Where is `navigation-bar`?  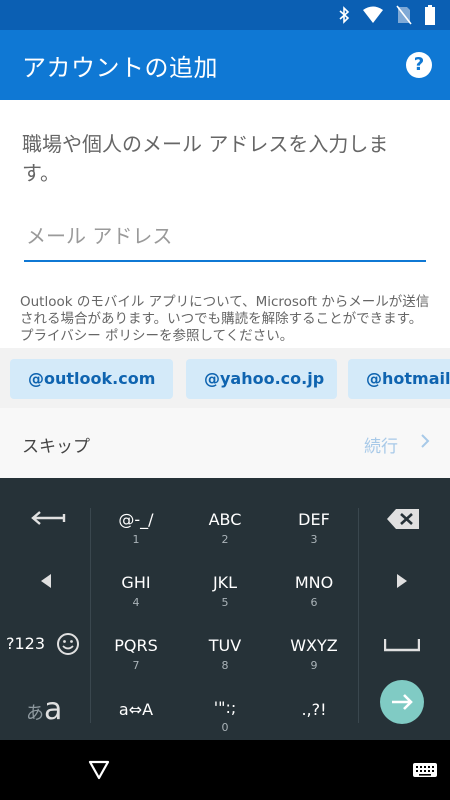 navigation-bar is located at coordinates (225, 770).